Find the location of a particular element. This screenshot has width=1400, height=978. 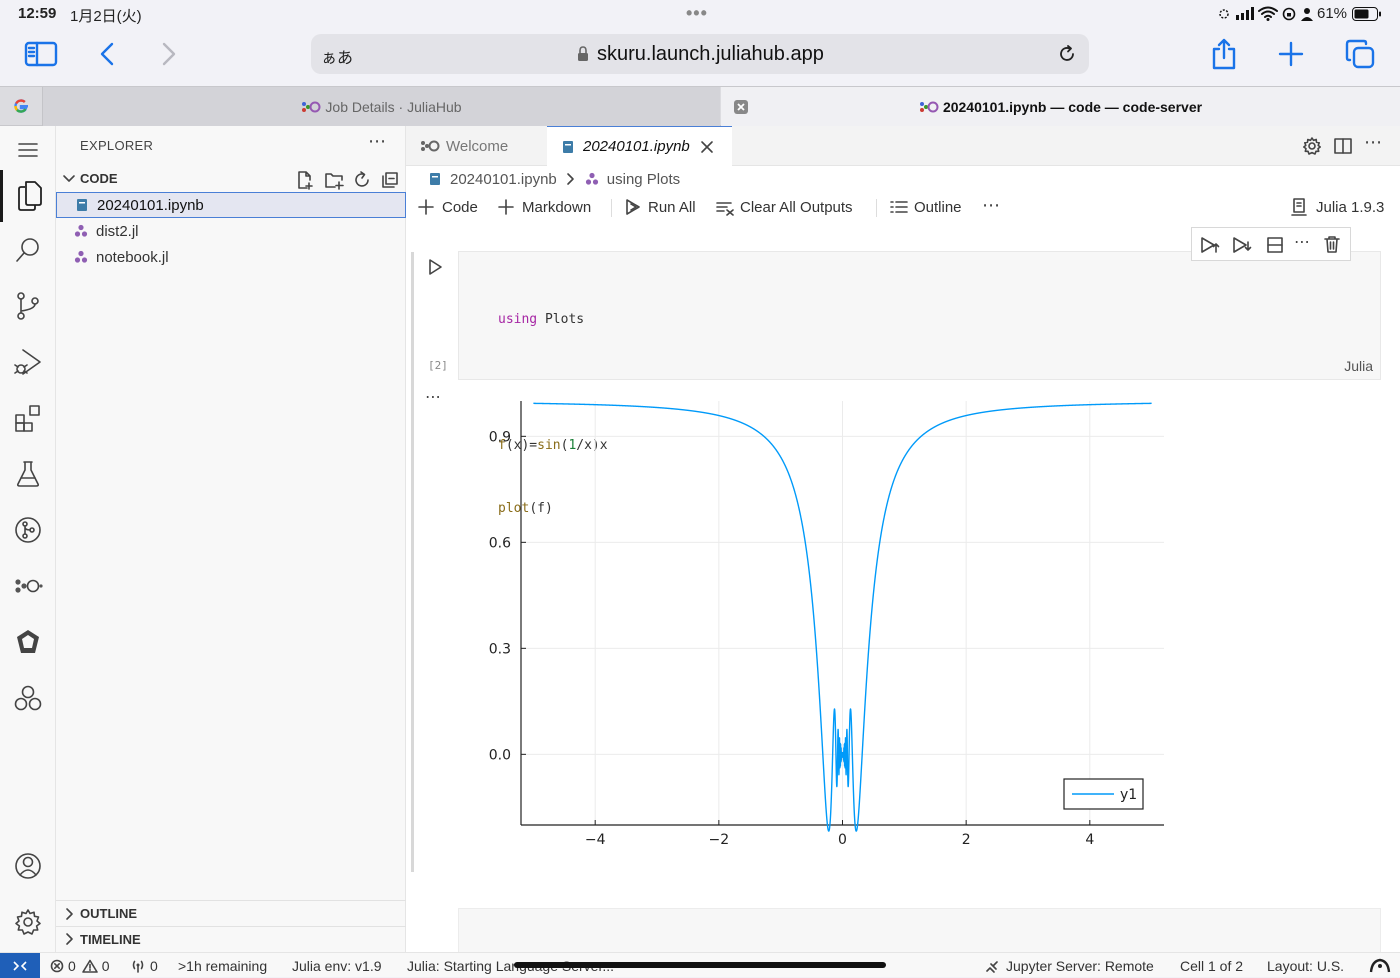

address-bar: ぁあ skuru.launch.juliahub.app is located at coordinates (700, 54).